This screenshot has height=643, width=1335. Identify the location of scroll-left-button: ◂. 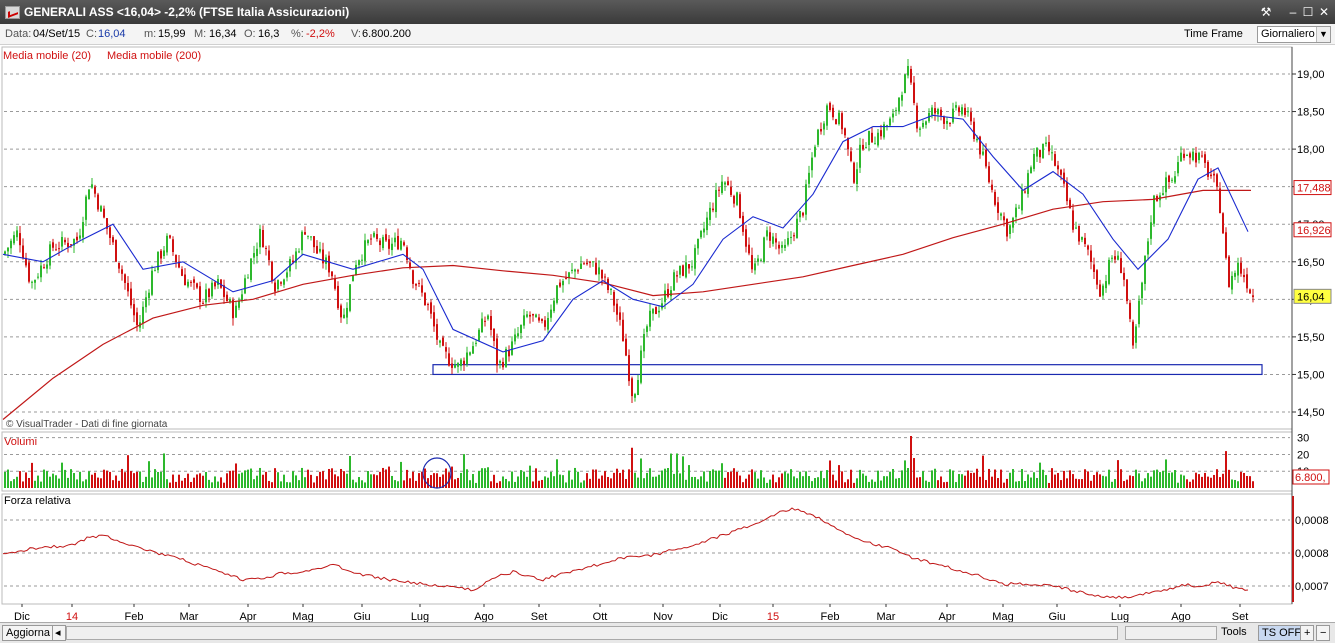
(59, 633).